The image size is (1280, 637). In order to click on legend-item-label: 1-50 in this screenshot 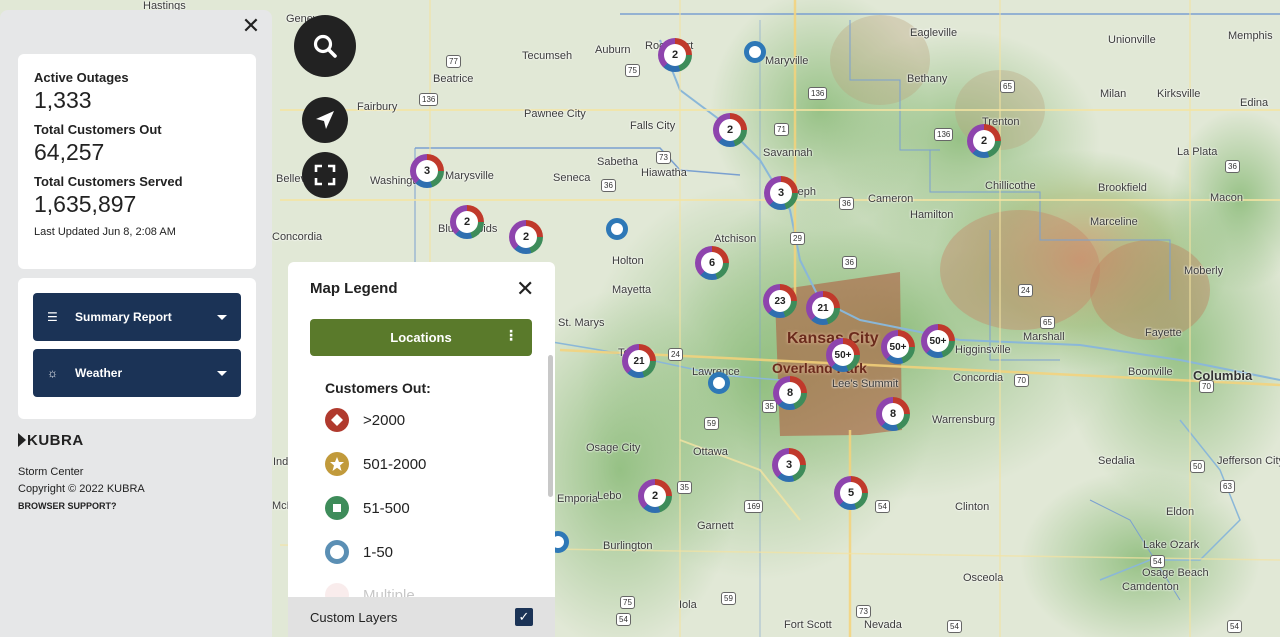, I will do `click(378, 552)`.